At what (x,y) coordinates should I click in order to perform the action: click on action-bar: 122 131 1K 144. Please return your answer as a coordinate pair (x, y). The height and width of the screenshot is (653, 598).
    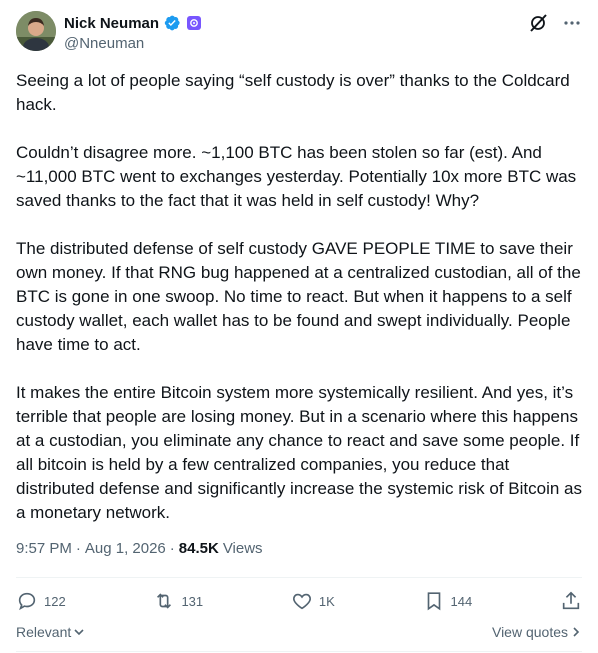
    Looking at the image, I should click on (299, 601).